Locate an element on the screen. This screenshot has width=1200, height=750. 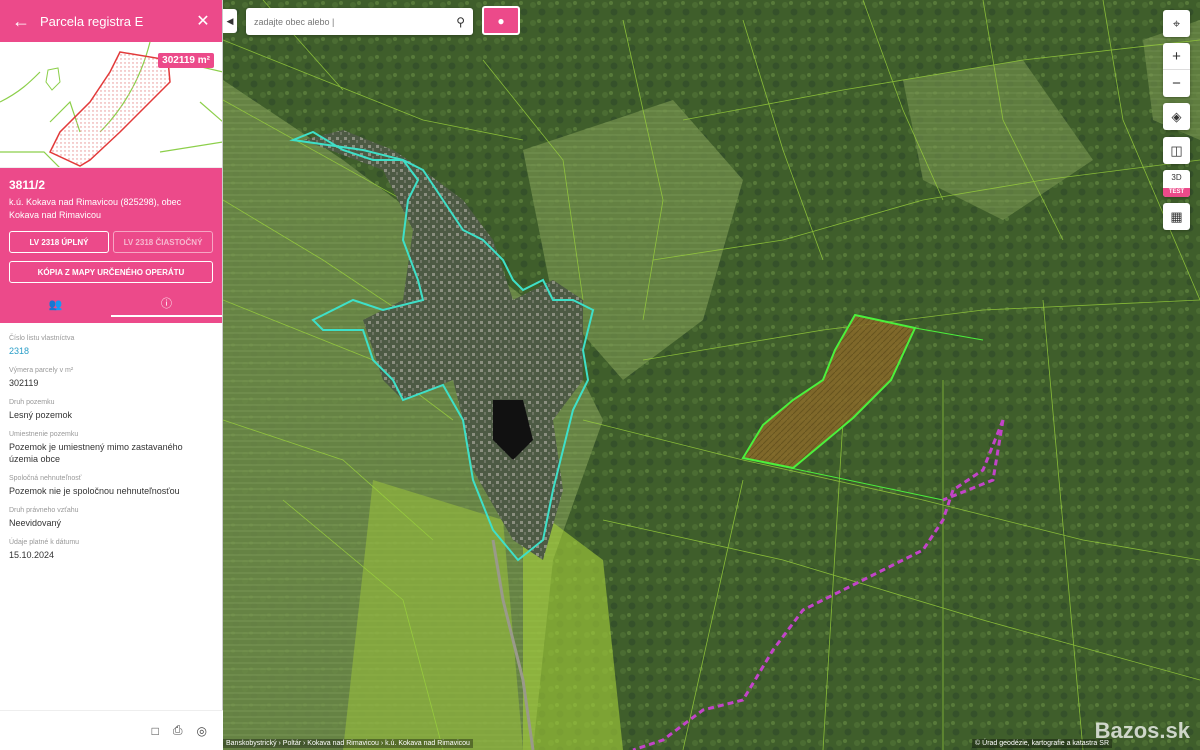
lv-full-button: LV 2318 ÚPLNÝ is located at coordinates (59, 242).